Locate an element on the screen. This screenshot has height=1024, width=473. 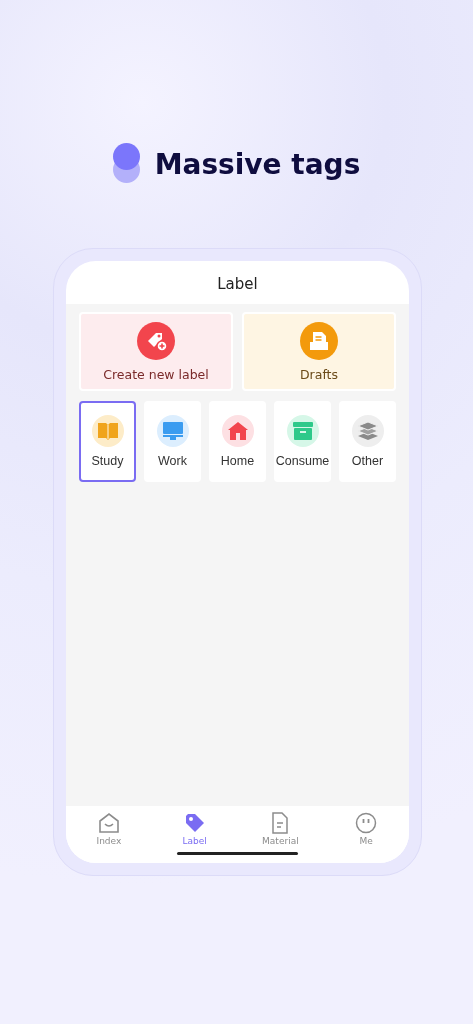
tab-item: Me is located at coordinates (366, 829).